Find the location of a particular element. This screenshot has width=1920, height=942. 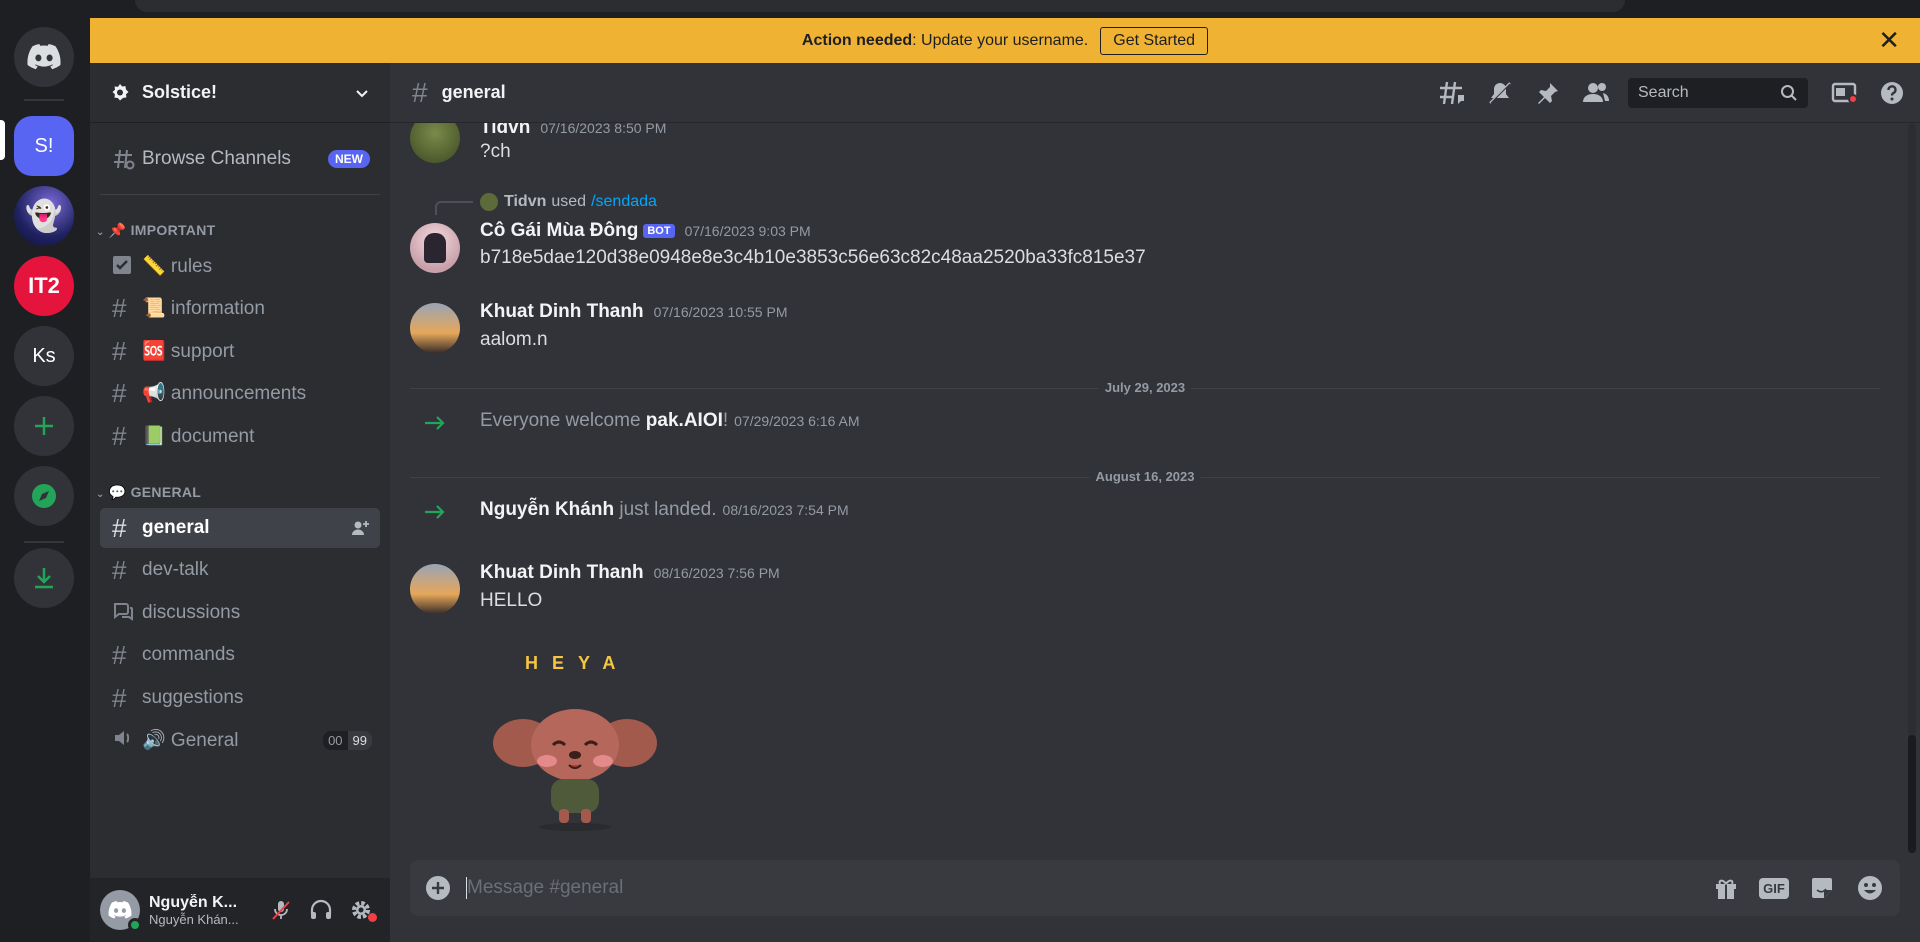

bot-badge: BOT is located at coordinates (659, 231).